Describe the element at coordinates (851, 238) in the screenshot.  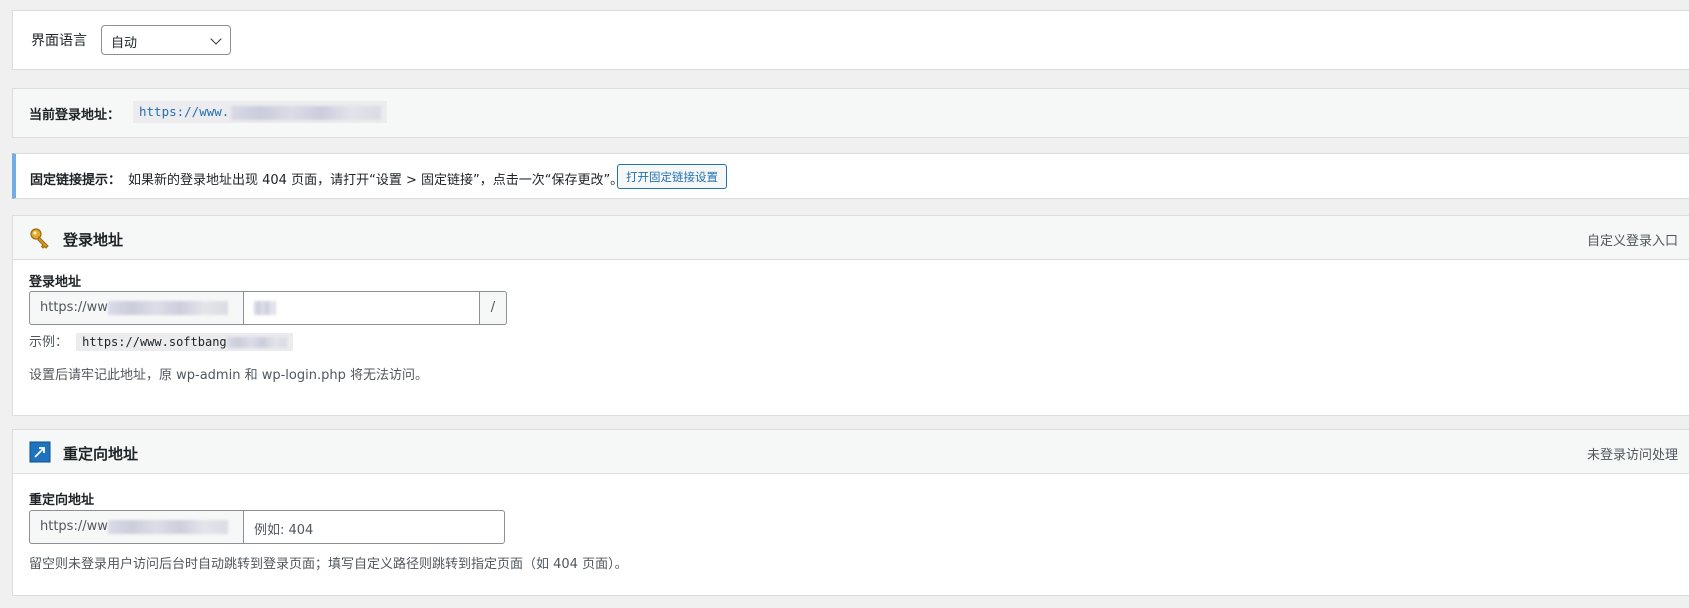
I see `login-section-header: 登录地址 自定义登录入口` at that location.